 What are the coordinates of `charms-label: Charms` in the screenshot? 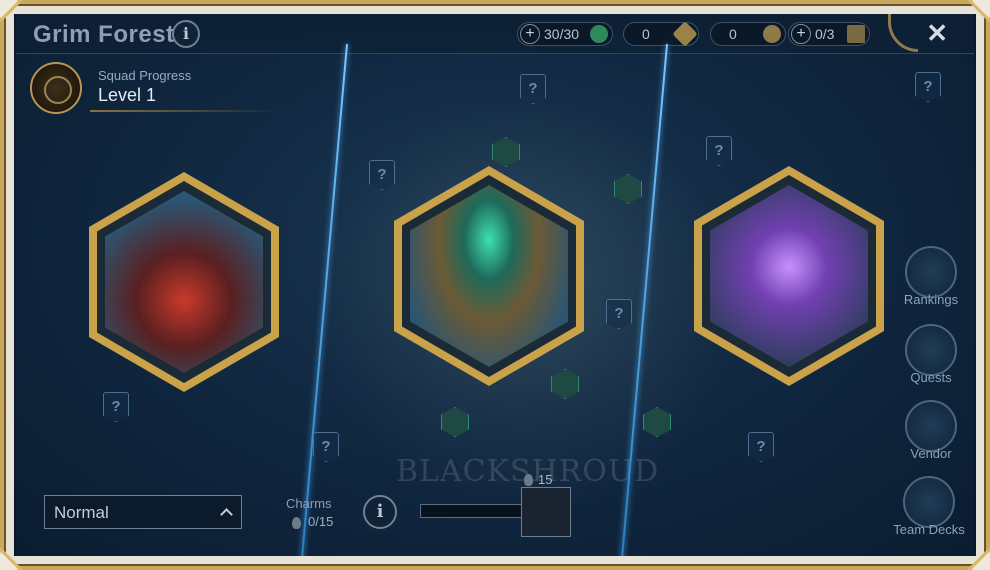 It's located at (309, 503).